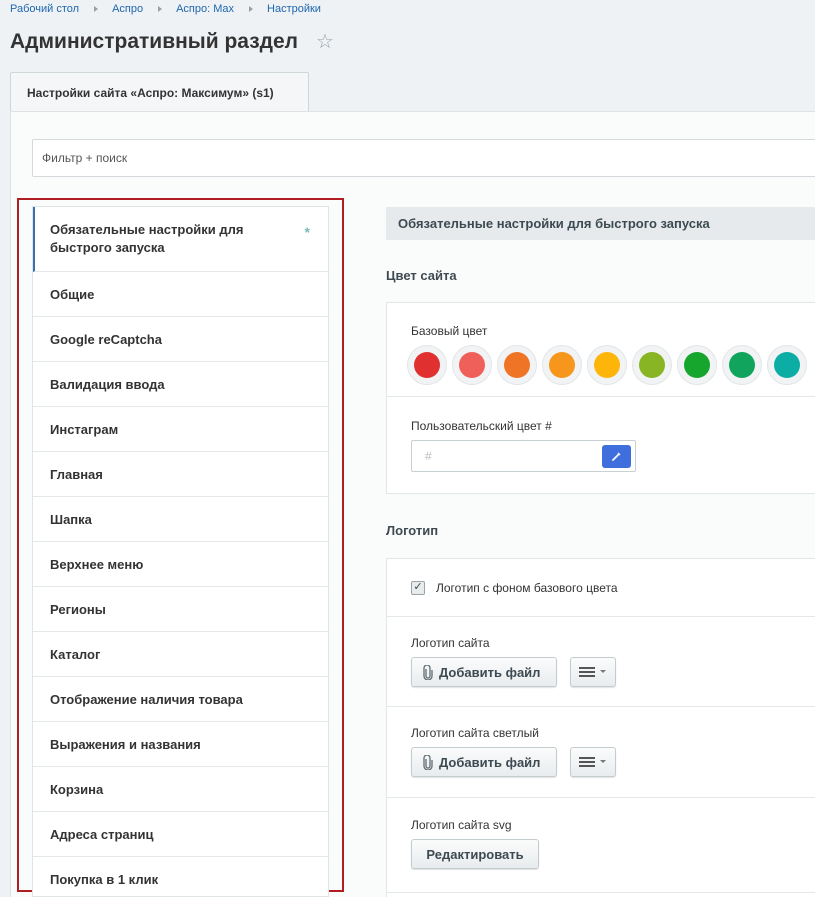 This screenshot has height=897, width=815. I want to click on star-icon: ☆, so click(325, 42).